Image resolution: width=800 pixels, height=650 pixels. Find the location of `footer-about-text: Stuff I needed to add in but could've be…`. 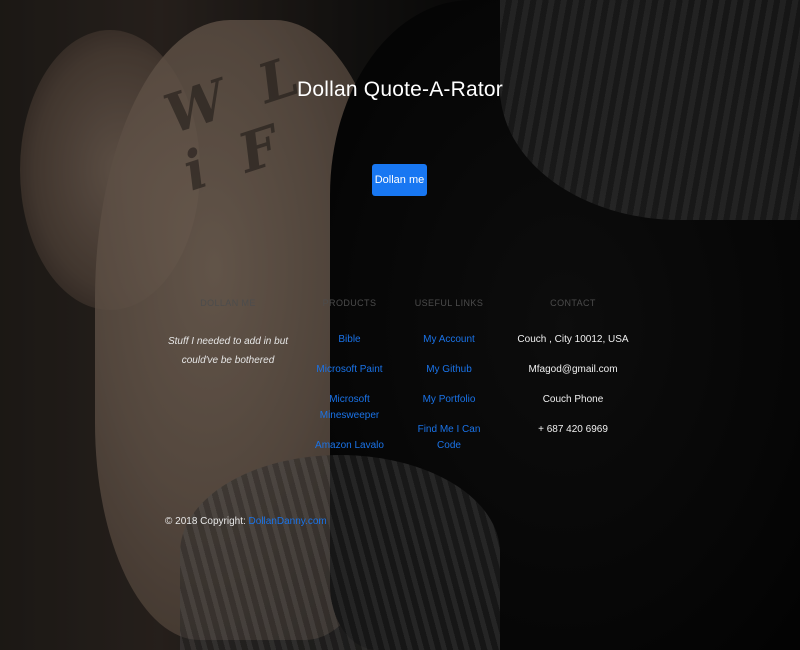

footer-about-text: Stuff I needed to add in but could've be… is located at coordinates (228, 351).